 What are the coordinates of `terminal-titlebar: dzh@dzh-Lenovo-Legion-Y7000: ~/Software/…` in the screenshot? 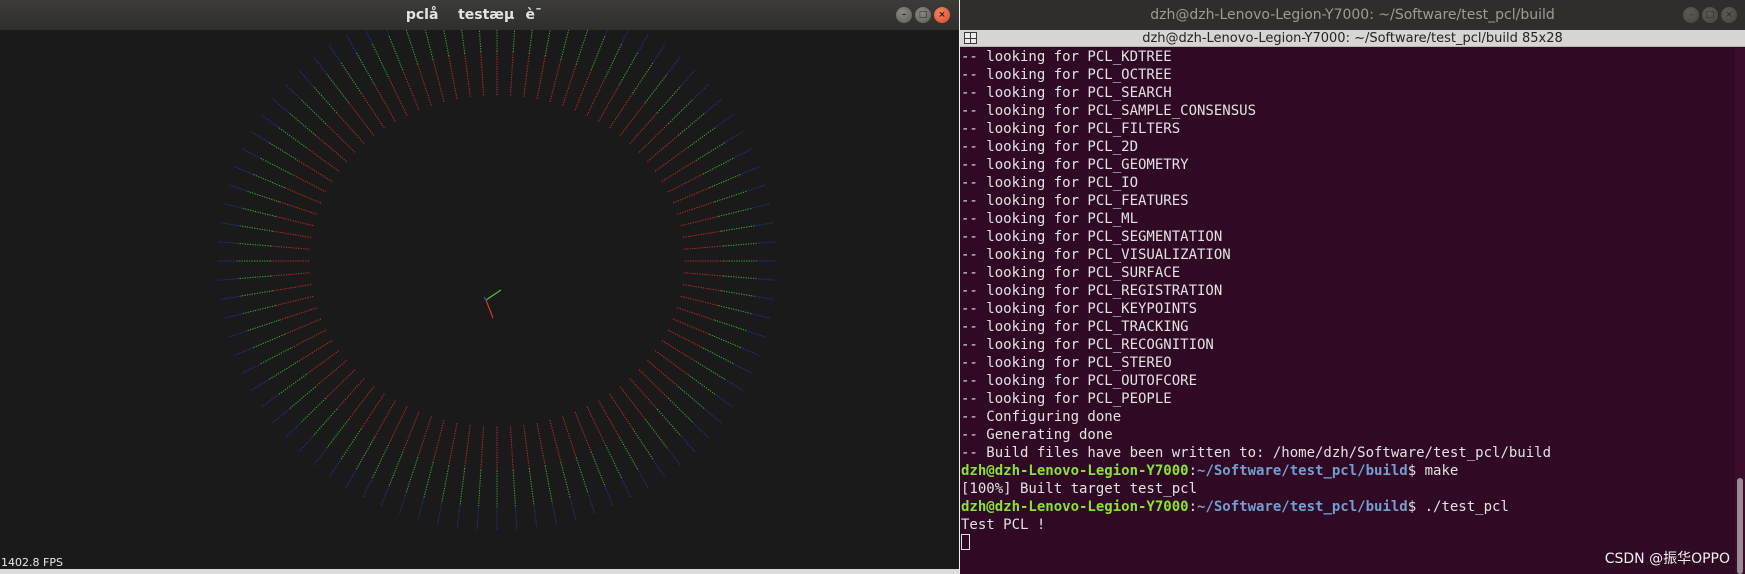 It's located at (1352, 15).